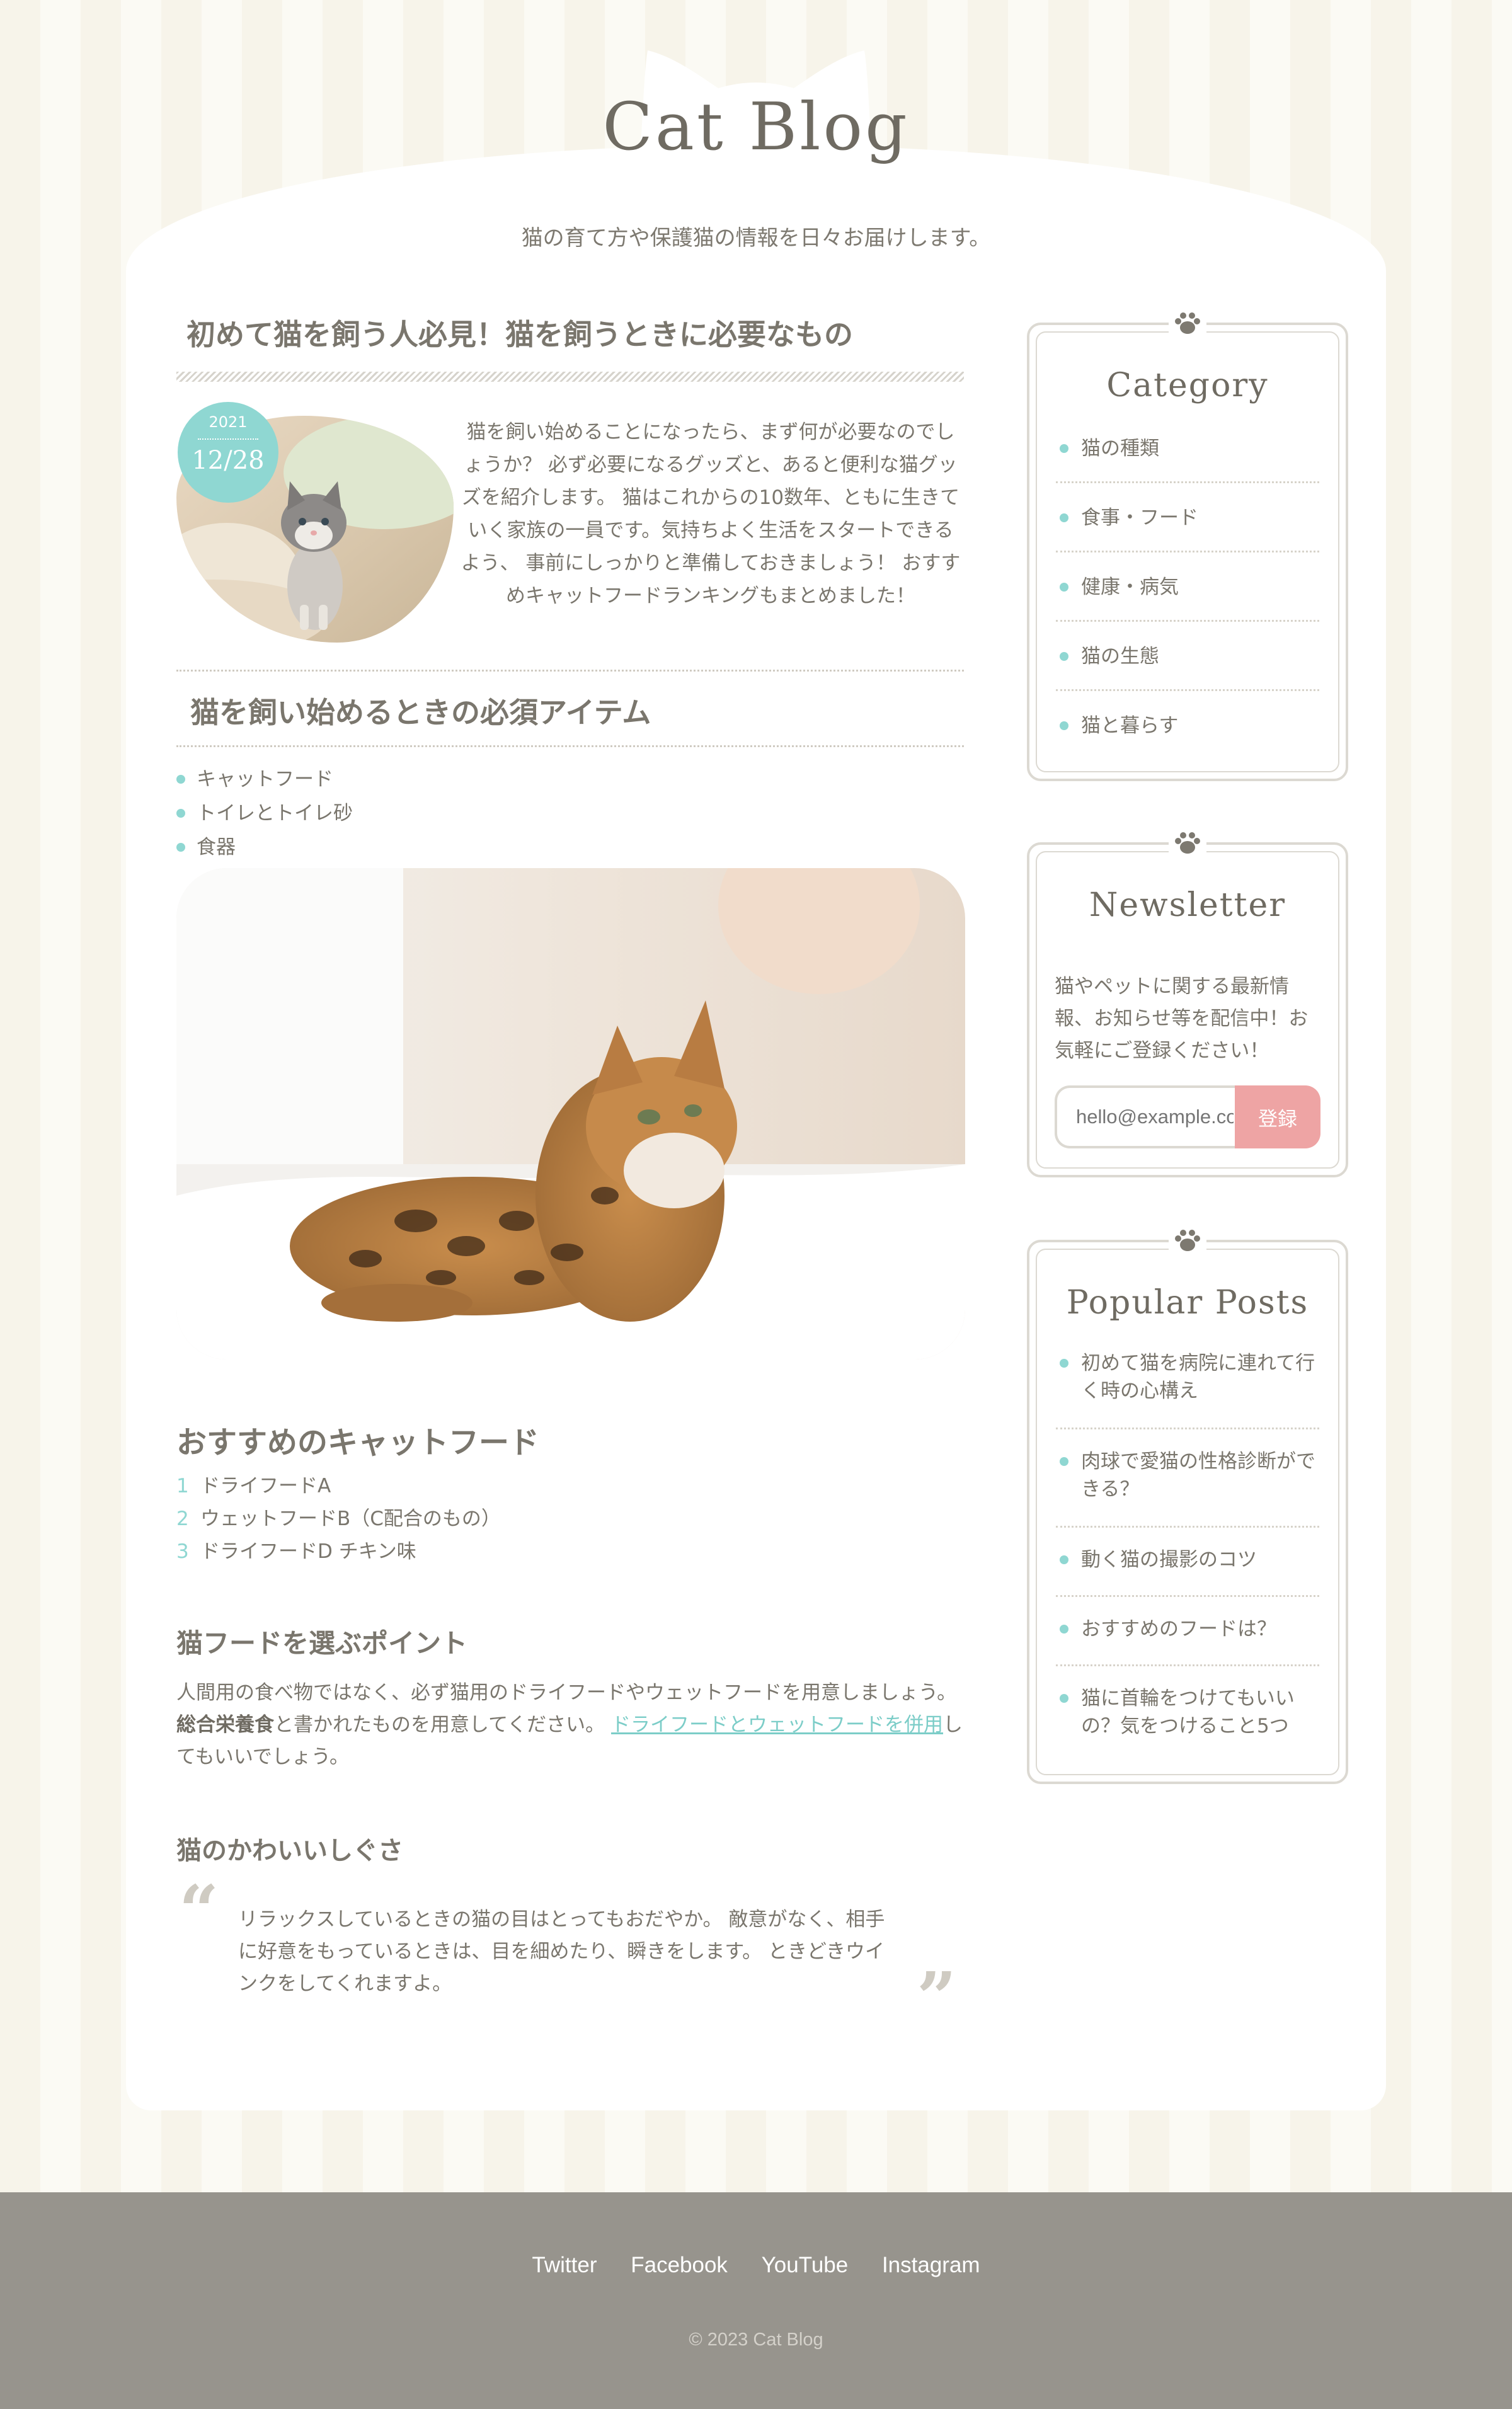 This screenshot has width=1512, height=2409. I want to click on popular-post-title: おすすめのフードは？, so click(1178, 1629).